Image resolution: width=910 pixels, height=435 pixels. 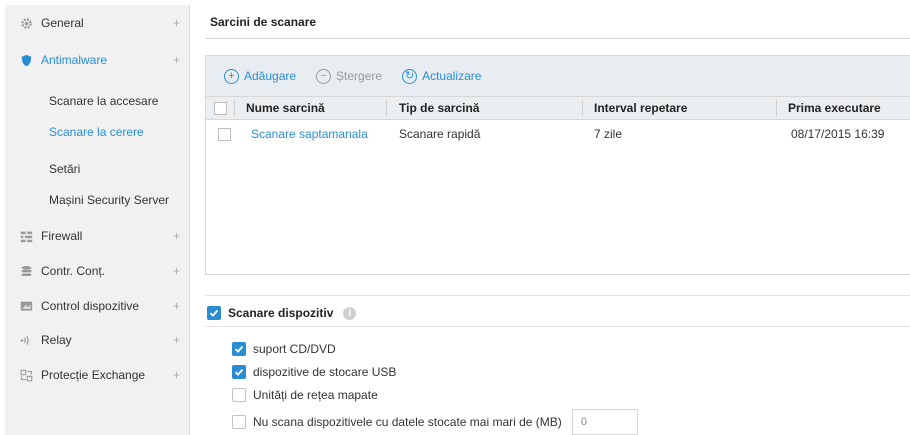 I want to click on delete-button: − Ștergere, so click(x=349, y=76).